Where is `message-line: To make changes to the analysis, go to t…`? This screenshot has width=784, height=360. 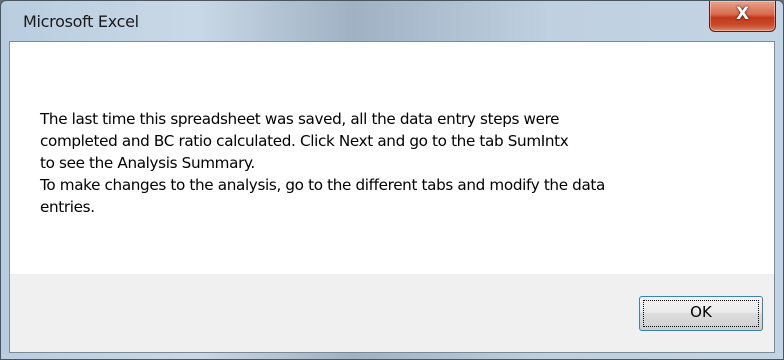
message-line: To make changes to the analysis, go to t… is located at coordinates (322, 185).